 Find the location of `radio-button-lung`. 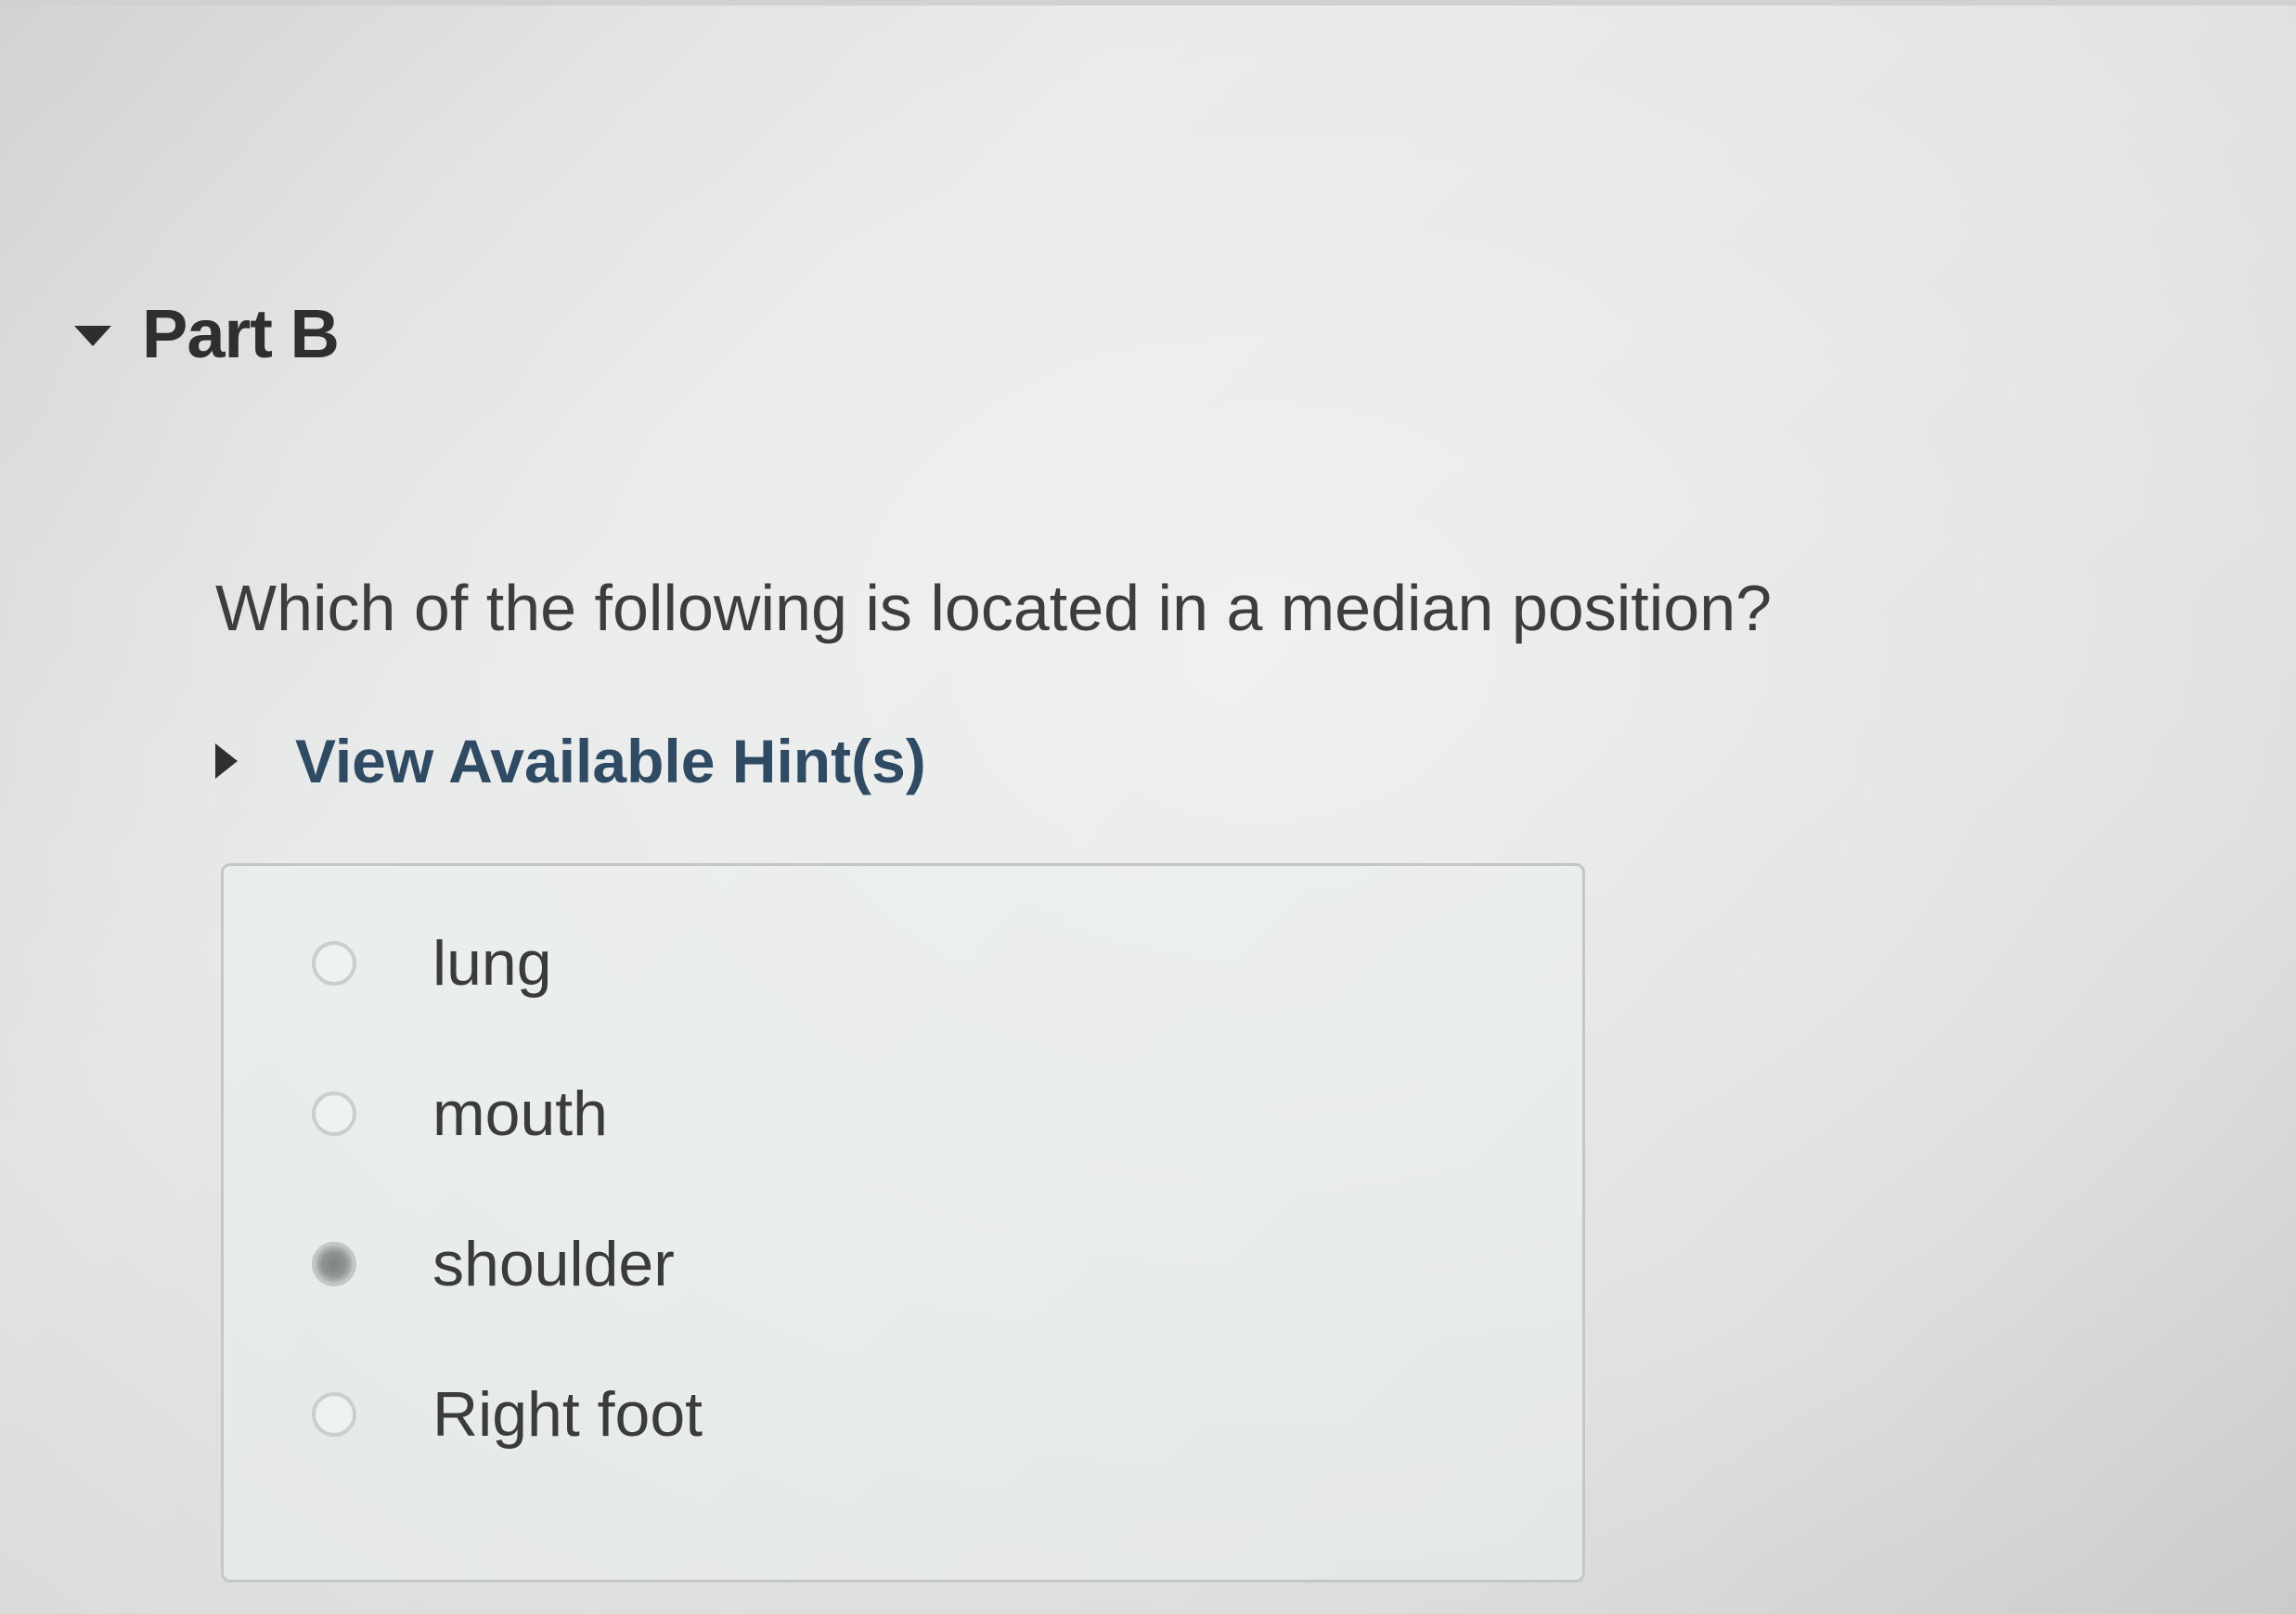

radio-button-lung is located at coordinates (334, 964).